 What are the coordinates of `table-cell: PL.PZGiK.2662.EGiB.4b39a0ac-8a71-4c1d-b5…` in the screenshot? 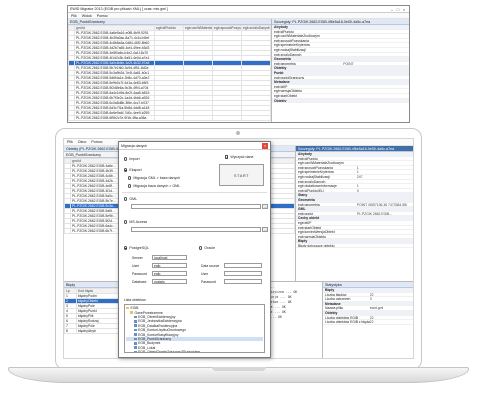 It's located at (114, 38).